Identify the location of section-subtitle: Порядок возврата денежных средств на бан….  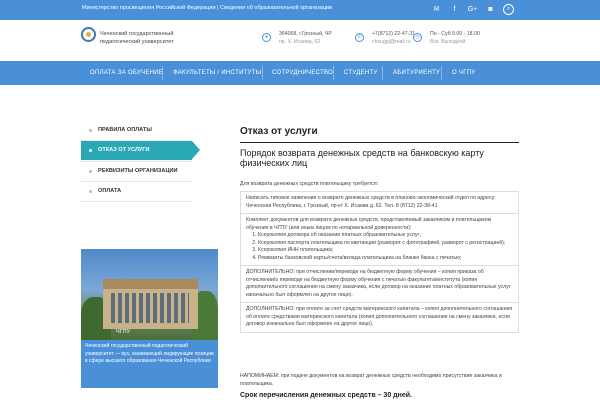
(362, 158).